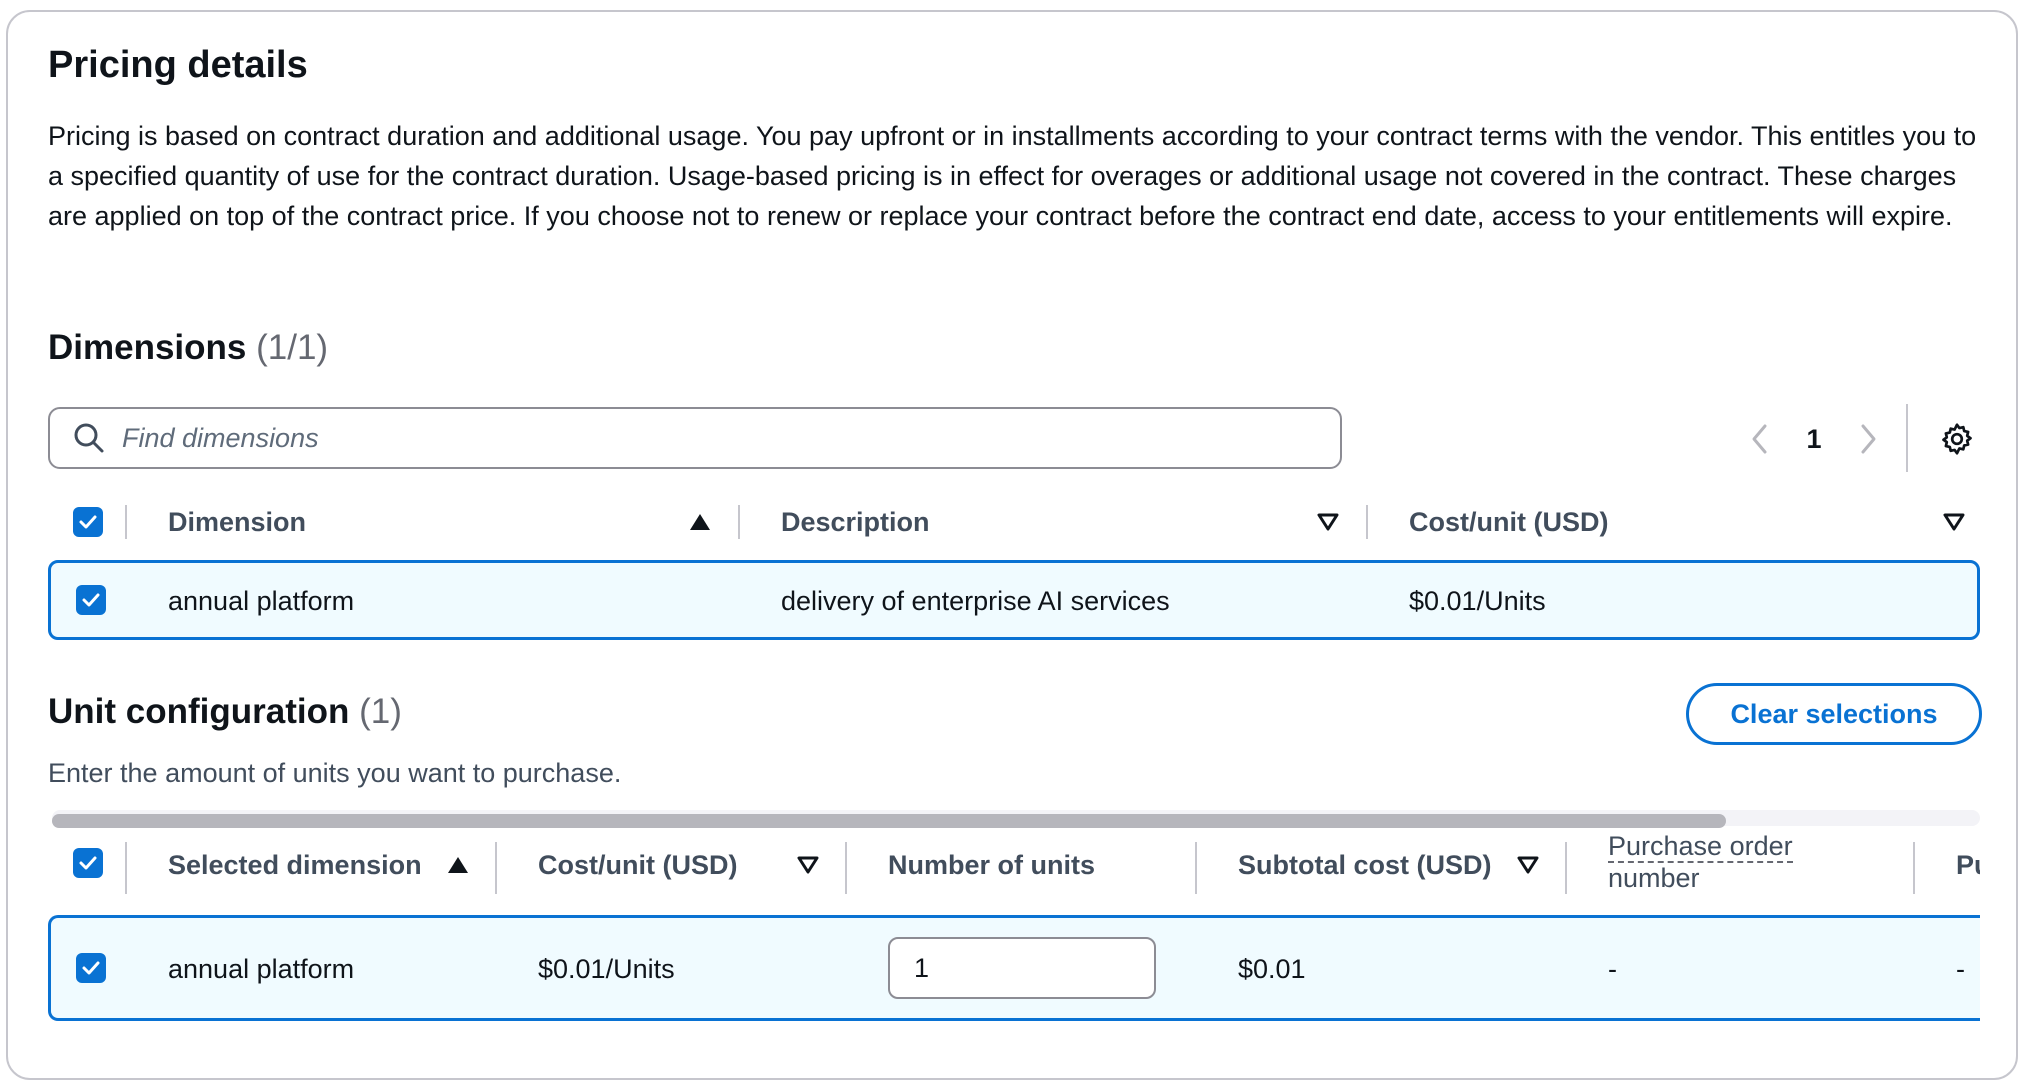 The height and width of the screenshot is (1080, 2026). I want to click on select-all-units-checkbox, so click(88, 863).